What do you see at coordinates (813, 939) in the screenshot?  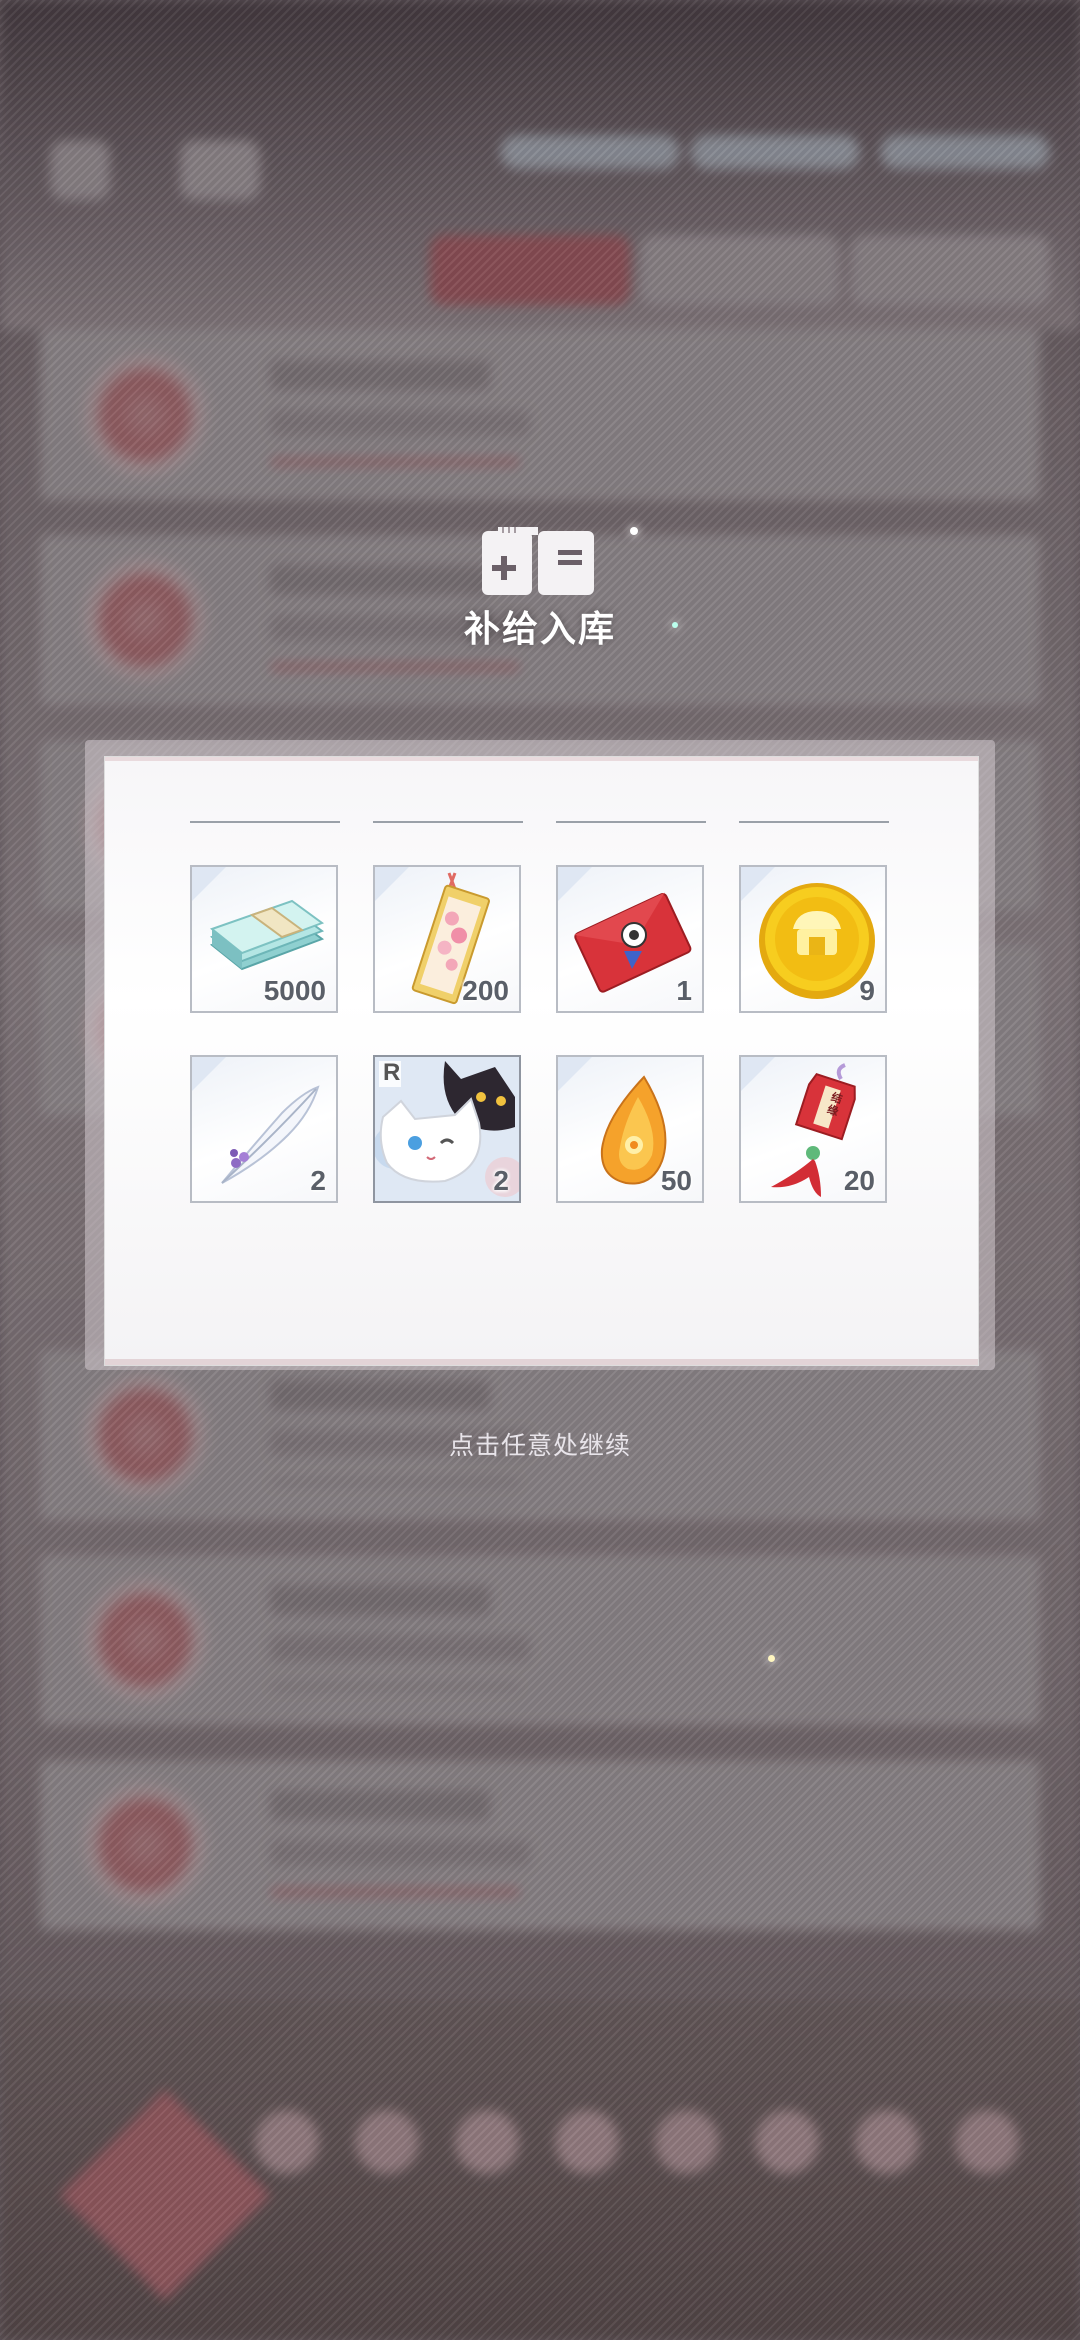 I see `reward-item-coin: 9` at bounding box center [813, 939].